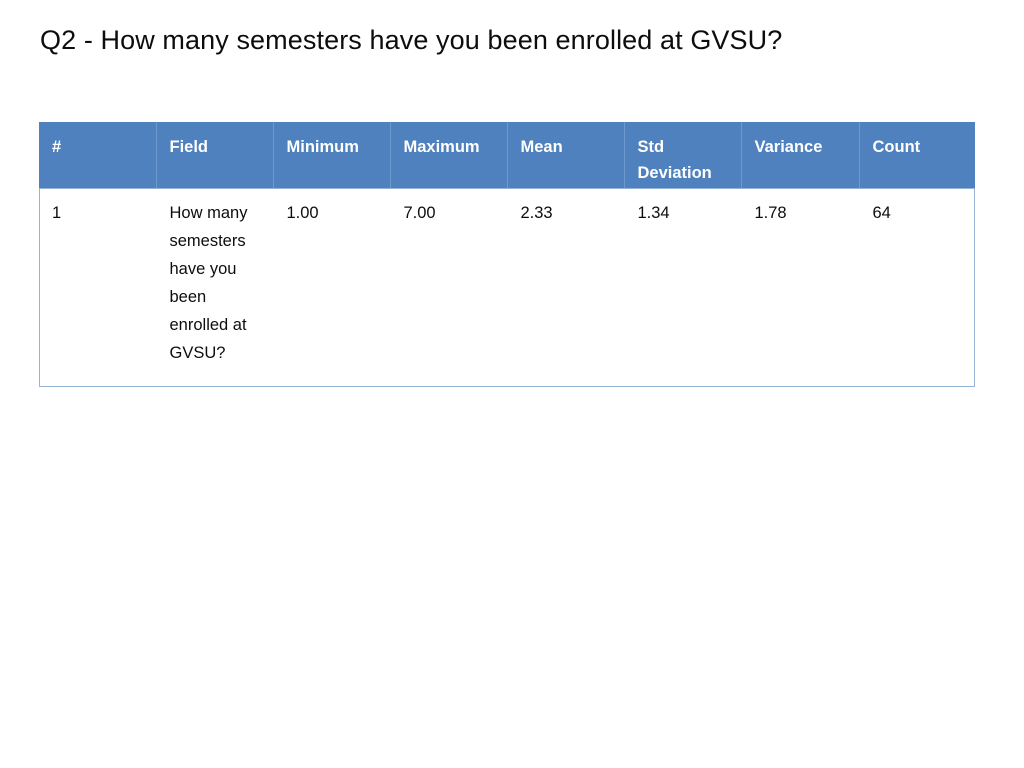 Image resolution: width=1024 pixels, height=768 pixels. Describe the element at coordinates (683, 287) in the screenshot. I see `cell-std-deviation: 1.34` at that location.